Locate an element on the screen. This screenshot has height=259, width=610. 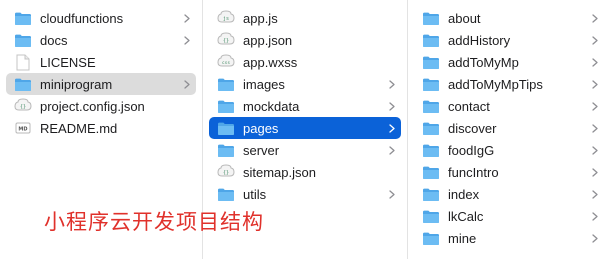
folder-item-addtomymptips: addToMyMpTips is located at coordinates (509, 84).